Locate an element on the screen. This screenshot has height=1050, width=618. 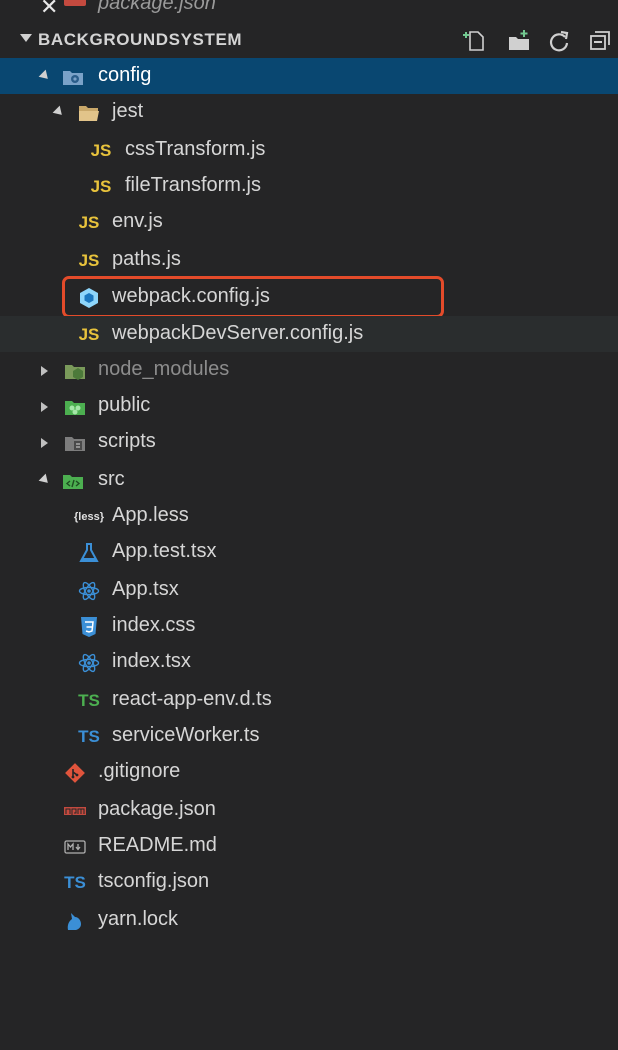
tree-label: README.md is located at coordinates (157, 845).